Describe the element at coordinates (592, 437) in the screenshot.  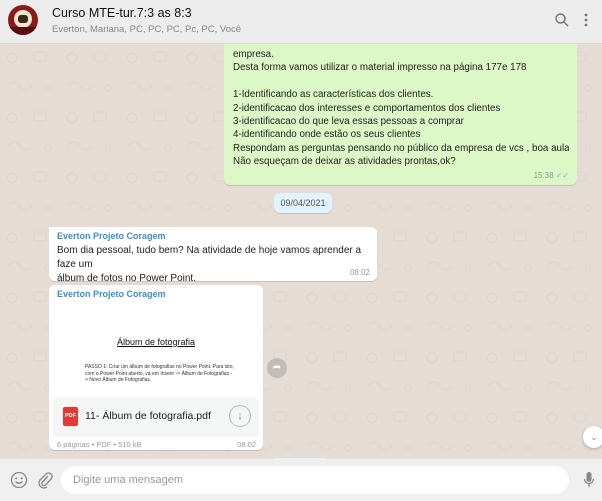
I see `scroll-down-icon: ⌄` at that location.